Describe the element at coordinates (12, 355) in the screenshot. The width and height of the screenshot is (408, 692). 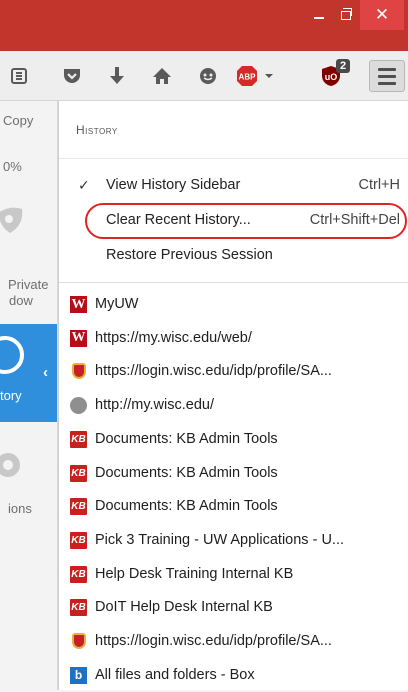
I see `history-clock-icon` at that location.